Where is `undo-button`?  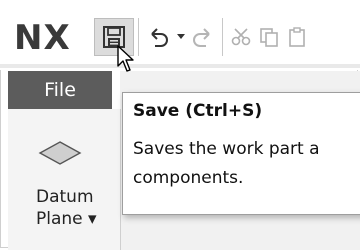
undo-button is located at coordinates (159, 37).